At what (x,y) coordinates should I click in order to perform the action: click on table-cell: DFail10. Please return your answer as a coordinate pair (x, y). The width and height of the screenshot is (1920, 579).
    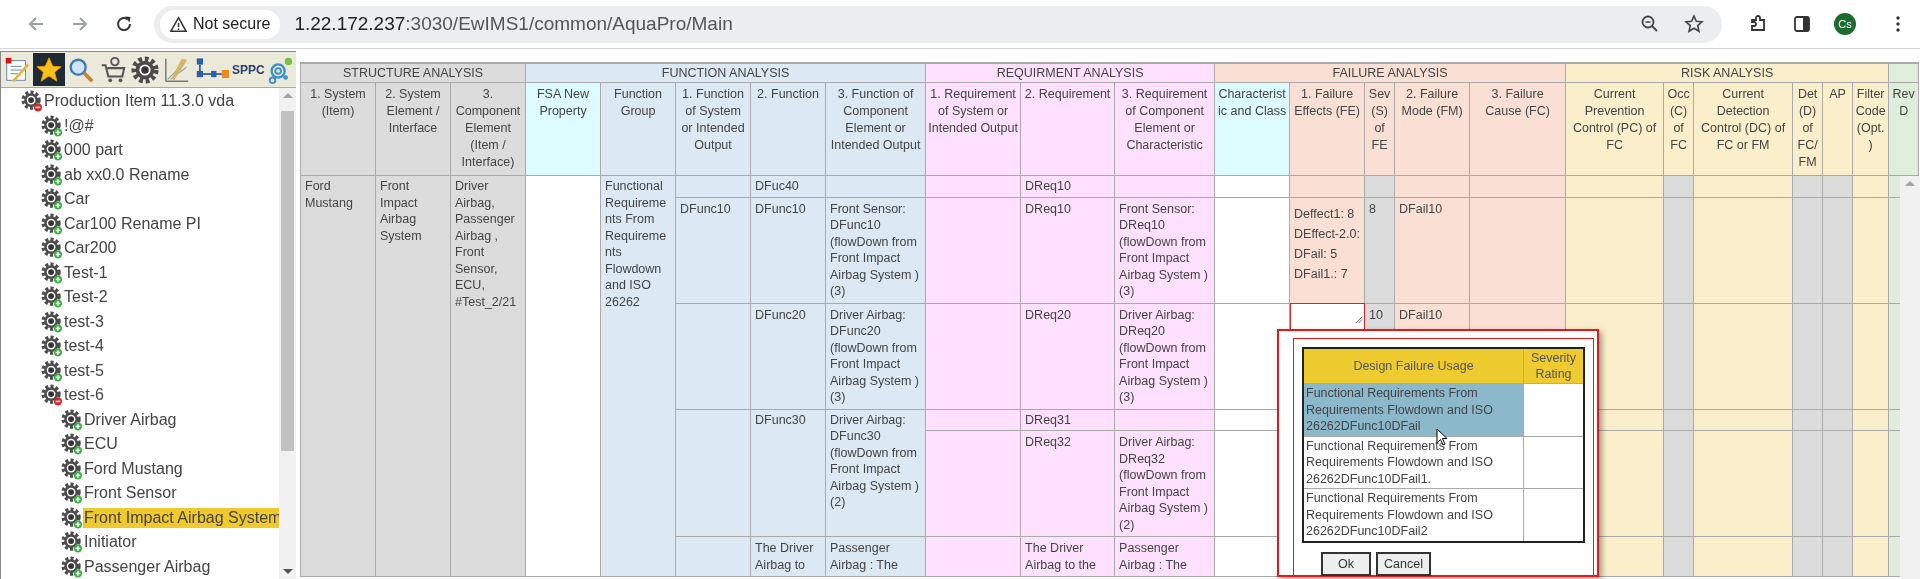
    Looking at the image, I should click on (1432, 250).